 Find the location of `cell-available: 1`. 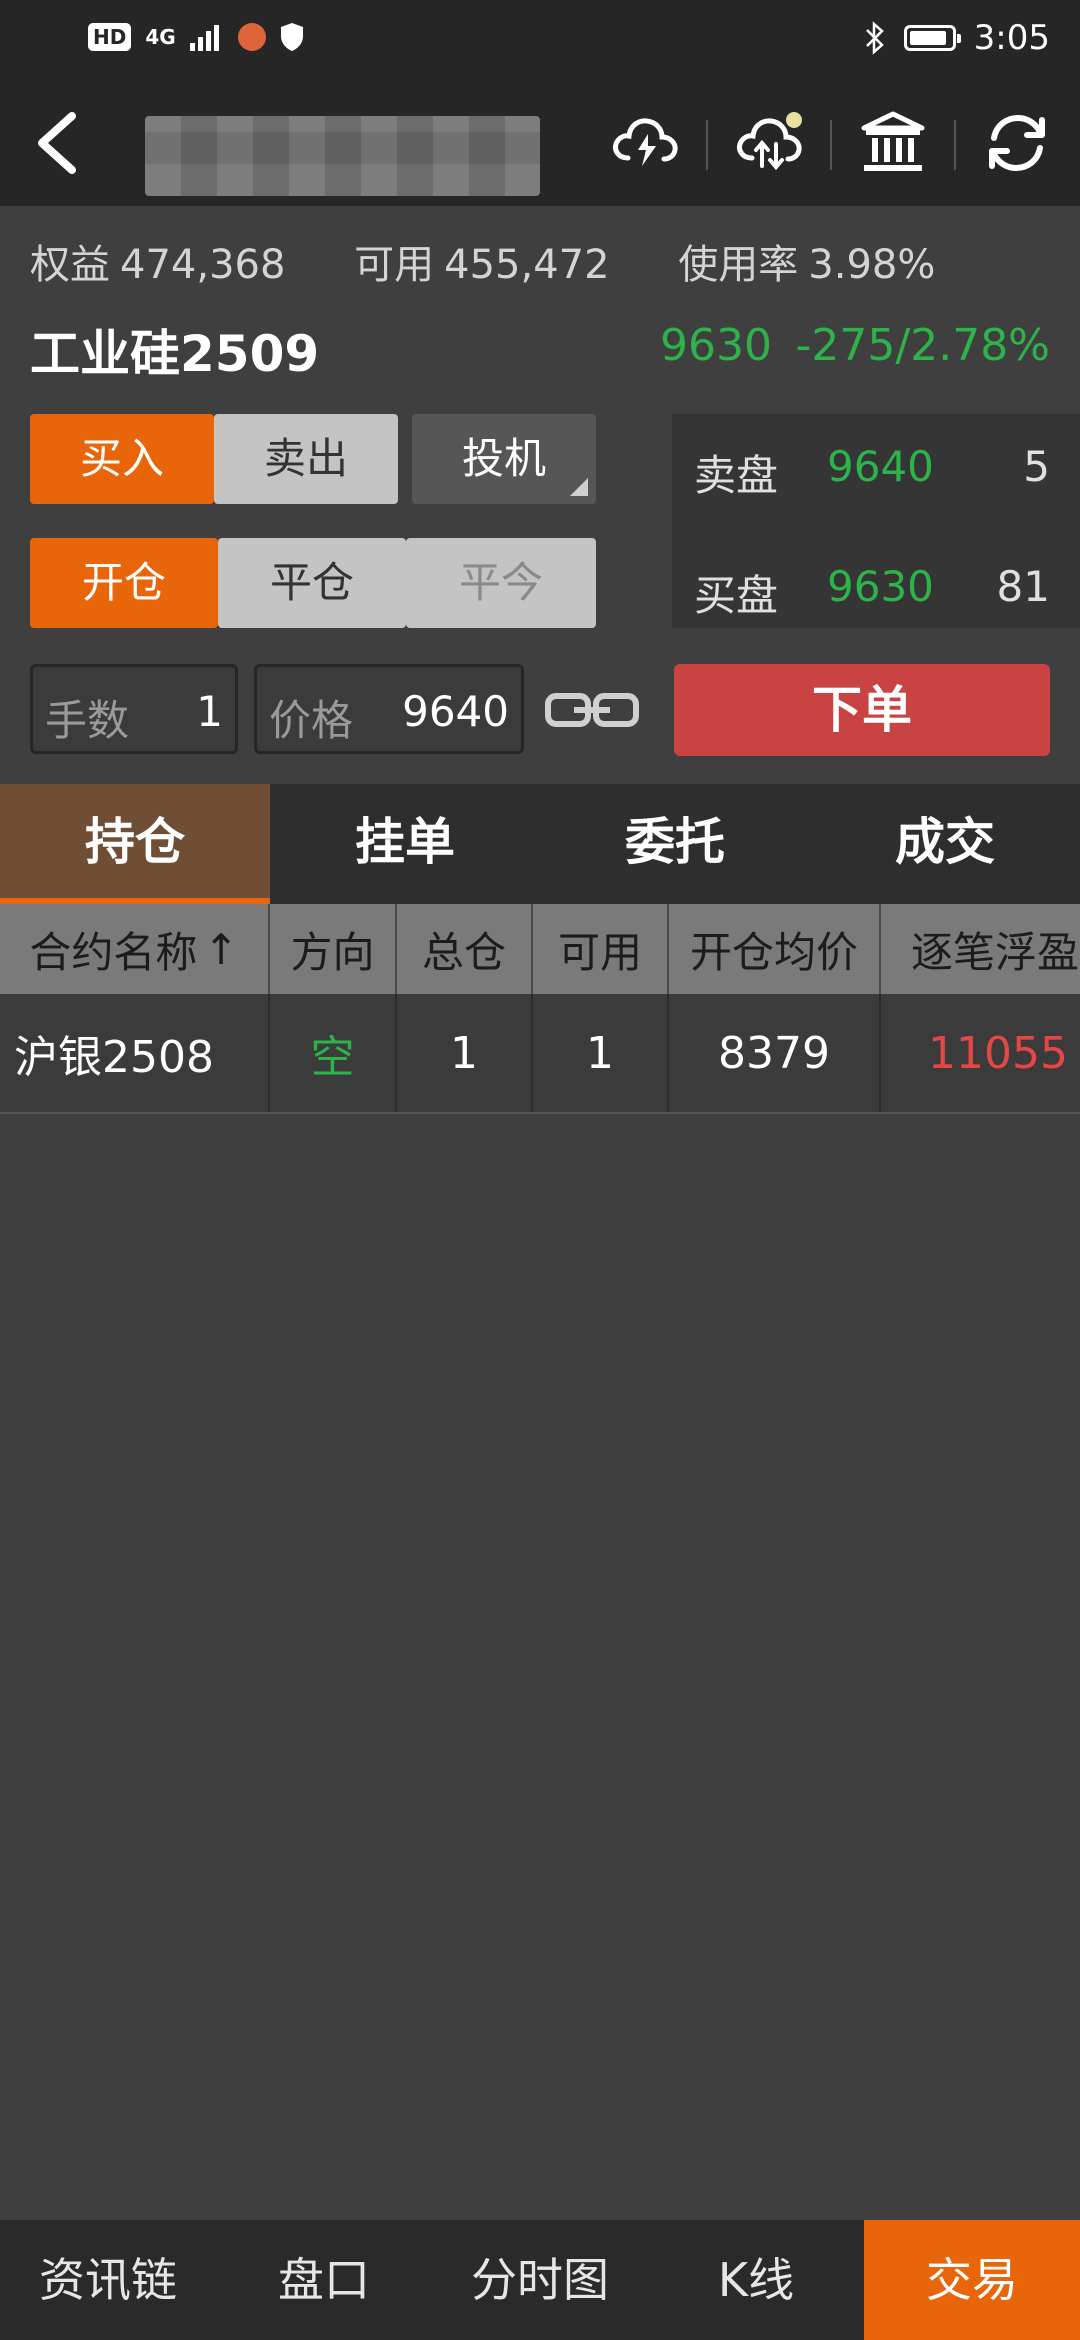

cell-available: 1 is located at coordinates (601, 1053).